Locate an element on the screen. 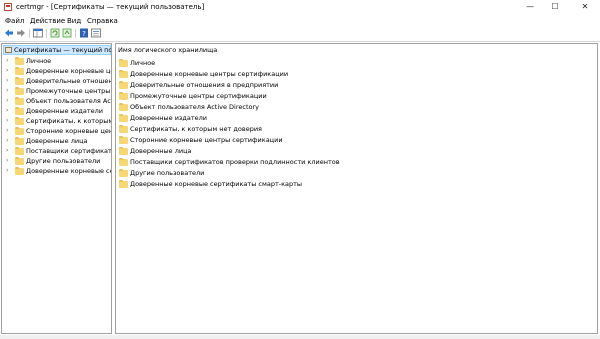 This screenshot has width=600, height=339. status-bar is located at coordinates (300, 337).